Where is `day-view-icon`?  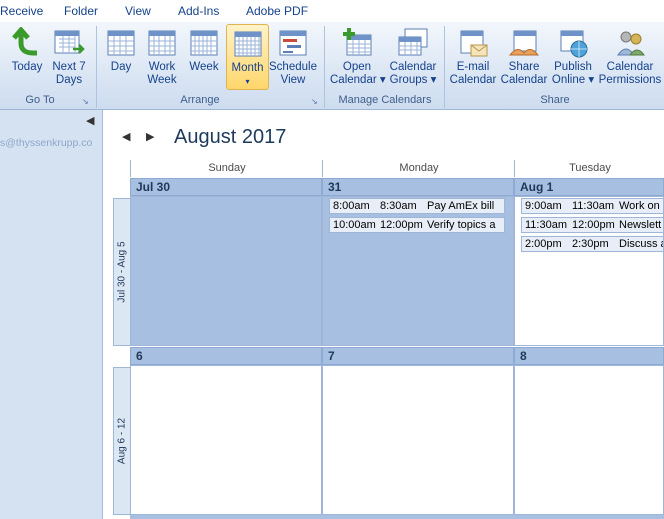
day-view-icon is located at coordinates (121, 43).